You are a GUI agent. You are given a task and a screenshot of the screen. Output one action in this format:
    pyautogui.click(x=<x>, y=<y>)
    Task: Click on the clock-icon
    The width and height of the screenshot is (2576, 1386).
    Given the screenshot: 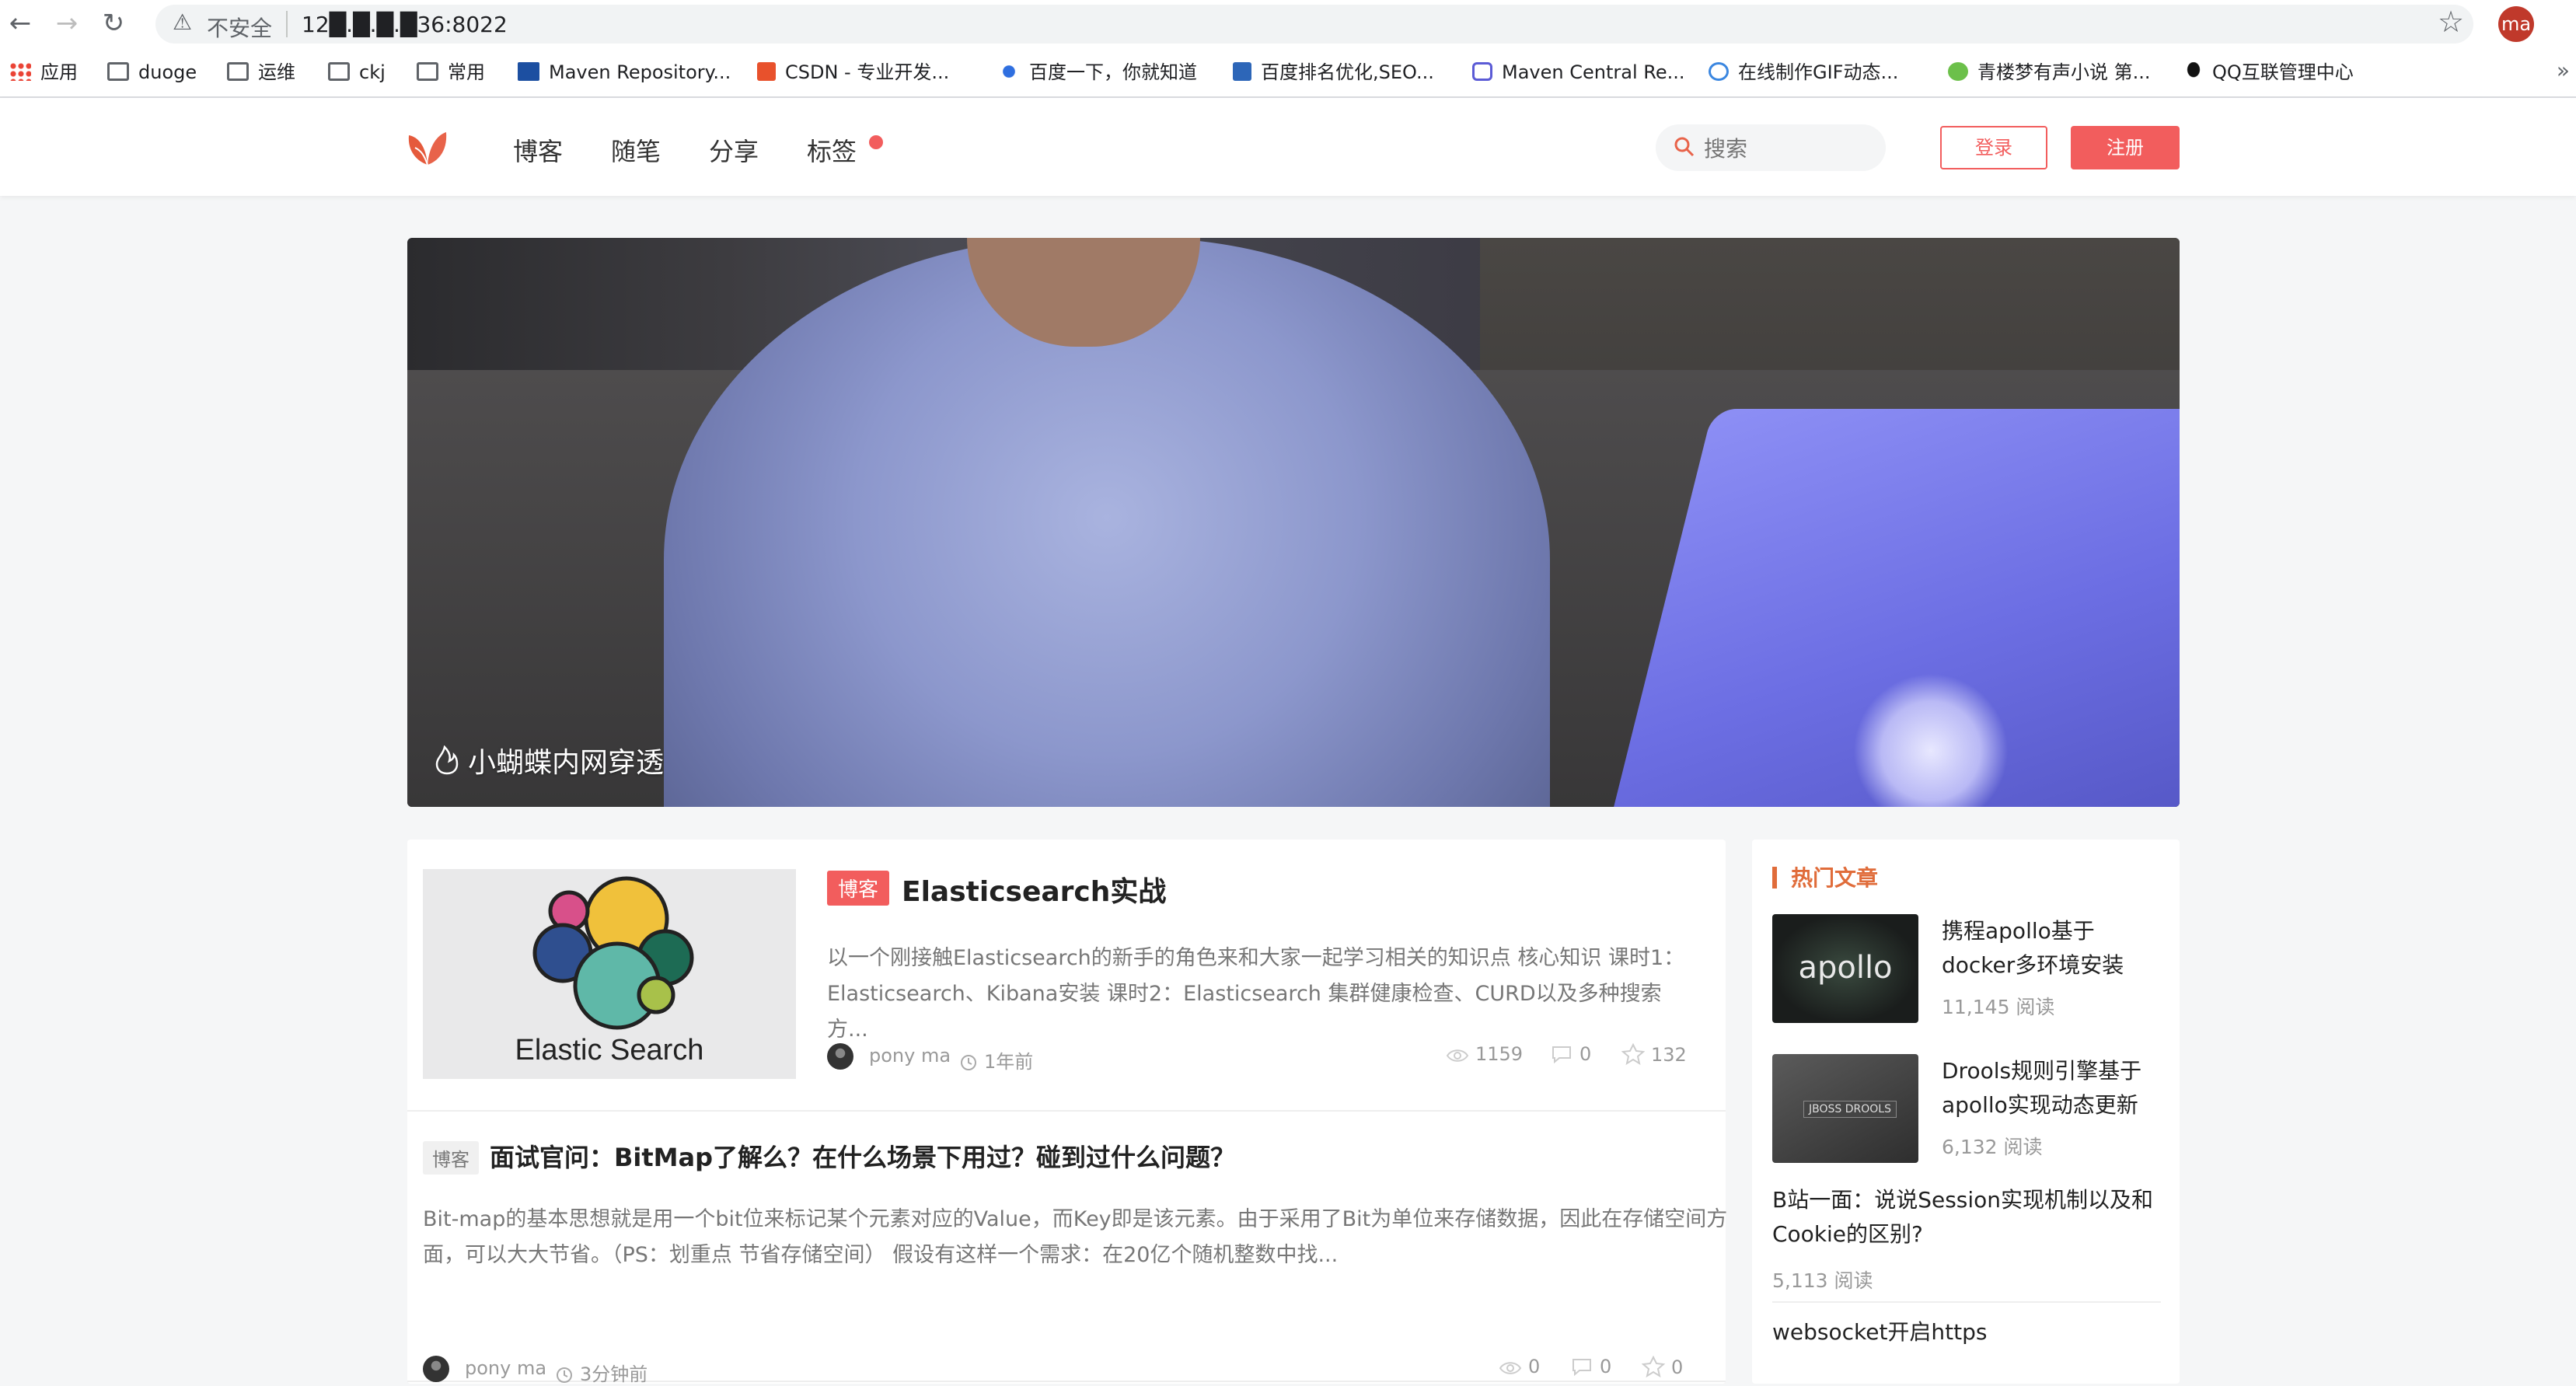 What is the action you would take?
    pyautogui.click(x=565, y=1375)
    